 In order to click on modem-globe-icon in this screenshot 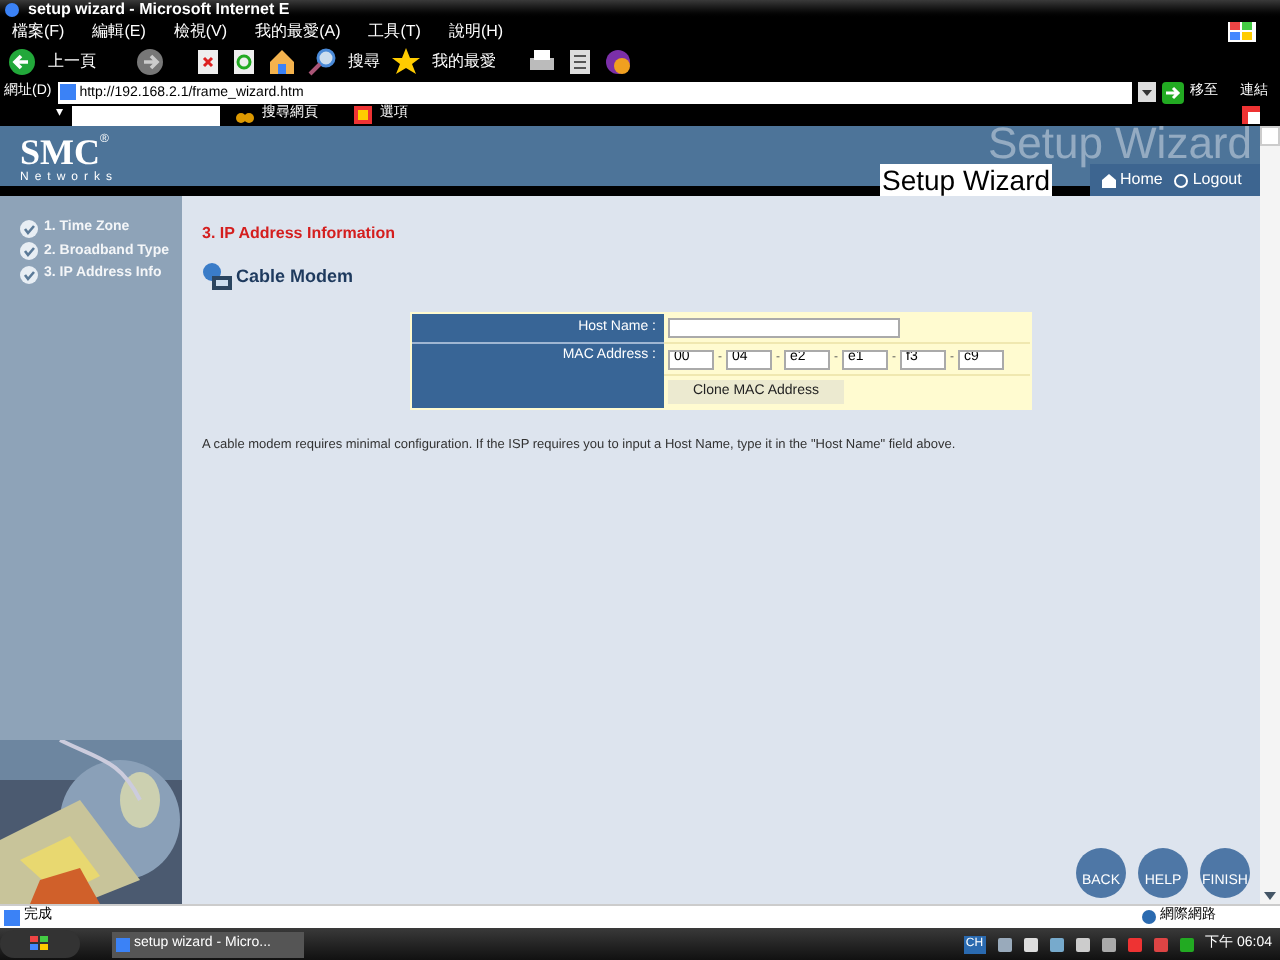, I will do `click(217, 277)`.